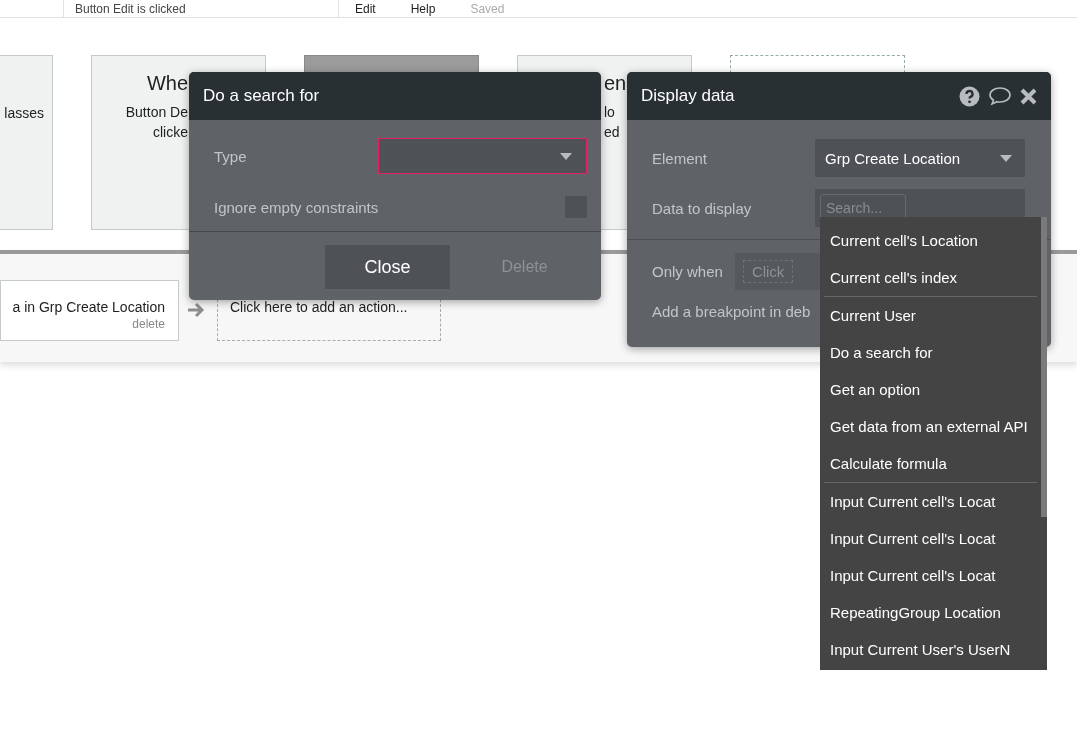 Image resolution: width=1077 pixels, height=732 pixels. What do you see at coordinates (969, 96) in the screenshot?
I see `help-icon` at bounding box center [969, 96].